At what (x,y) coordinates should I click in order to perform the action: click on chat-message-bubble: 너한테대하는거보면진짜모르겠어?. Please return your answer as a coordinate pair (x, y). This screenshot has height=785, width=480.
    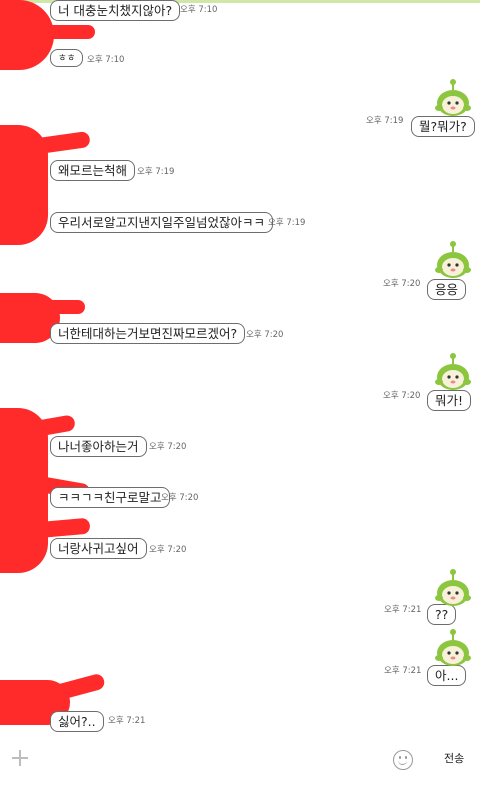
    Looking at the image, I should click on (148, 333).